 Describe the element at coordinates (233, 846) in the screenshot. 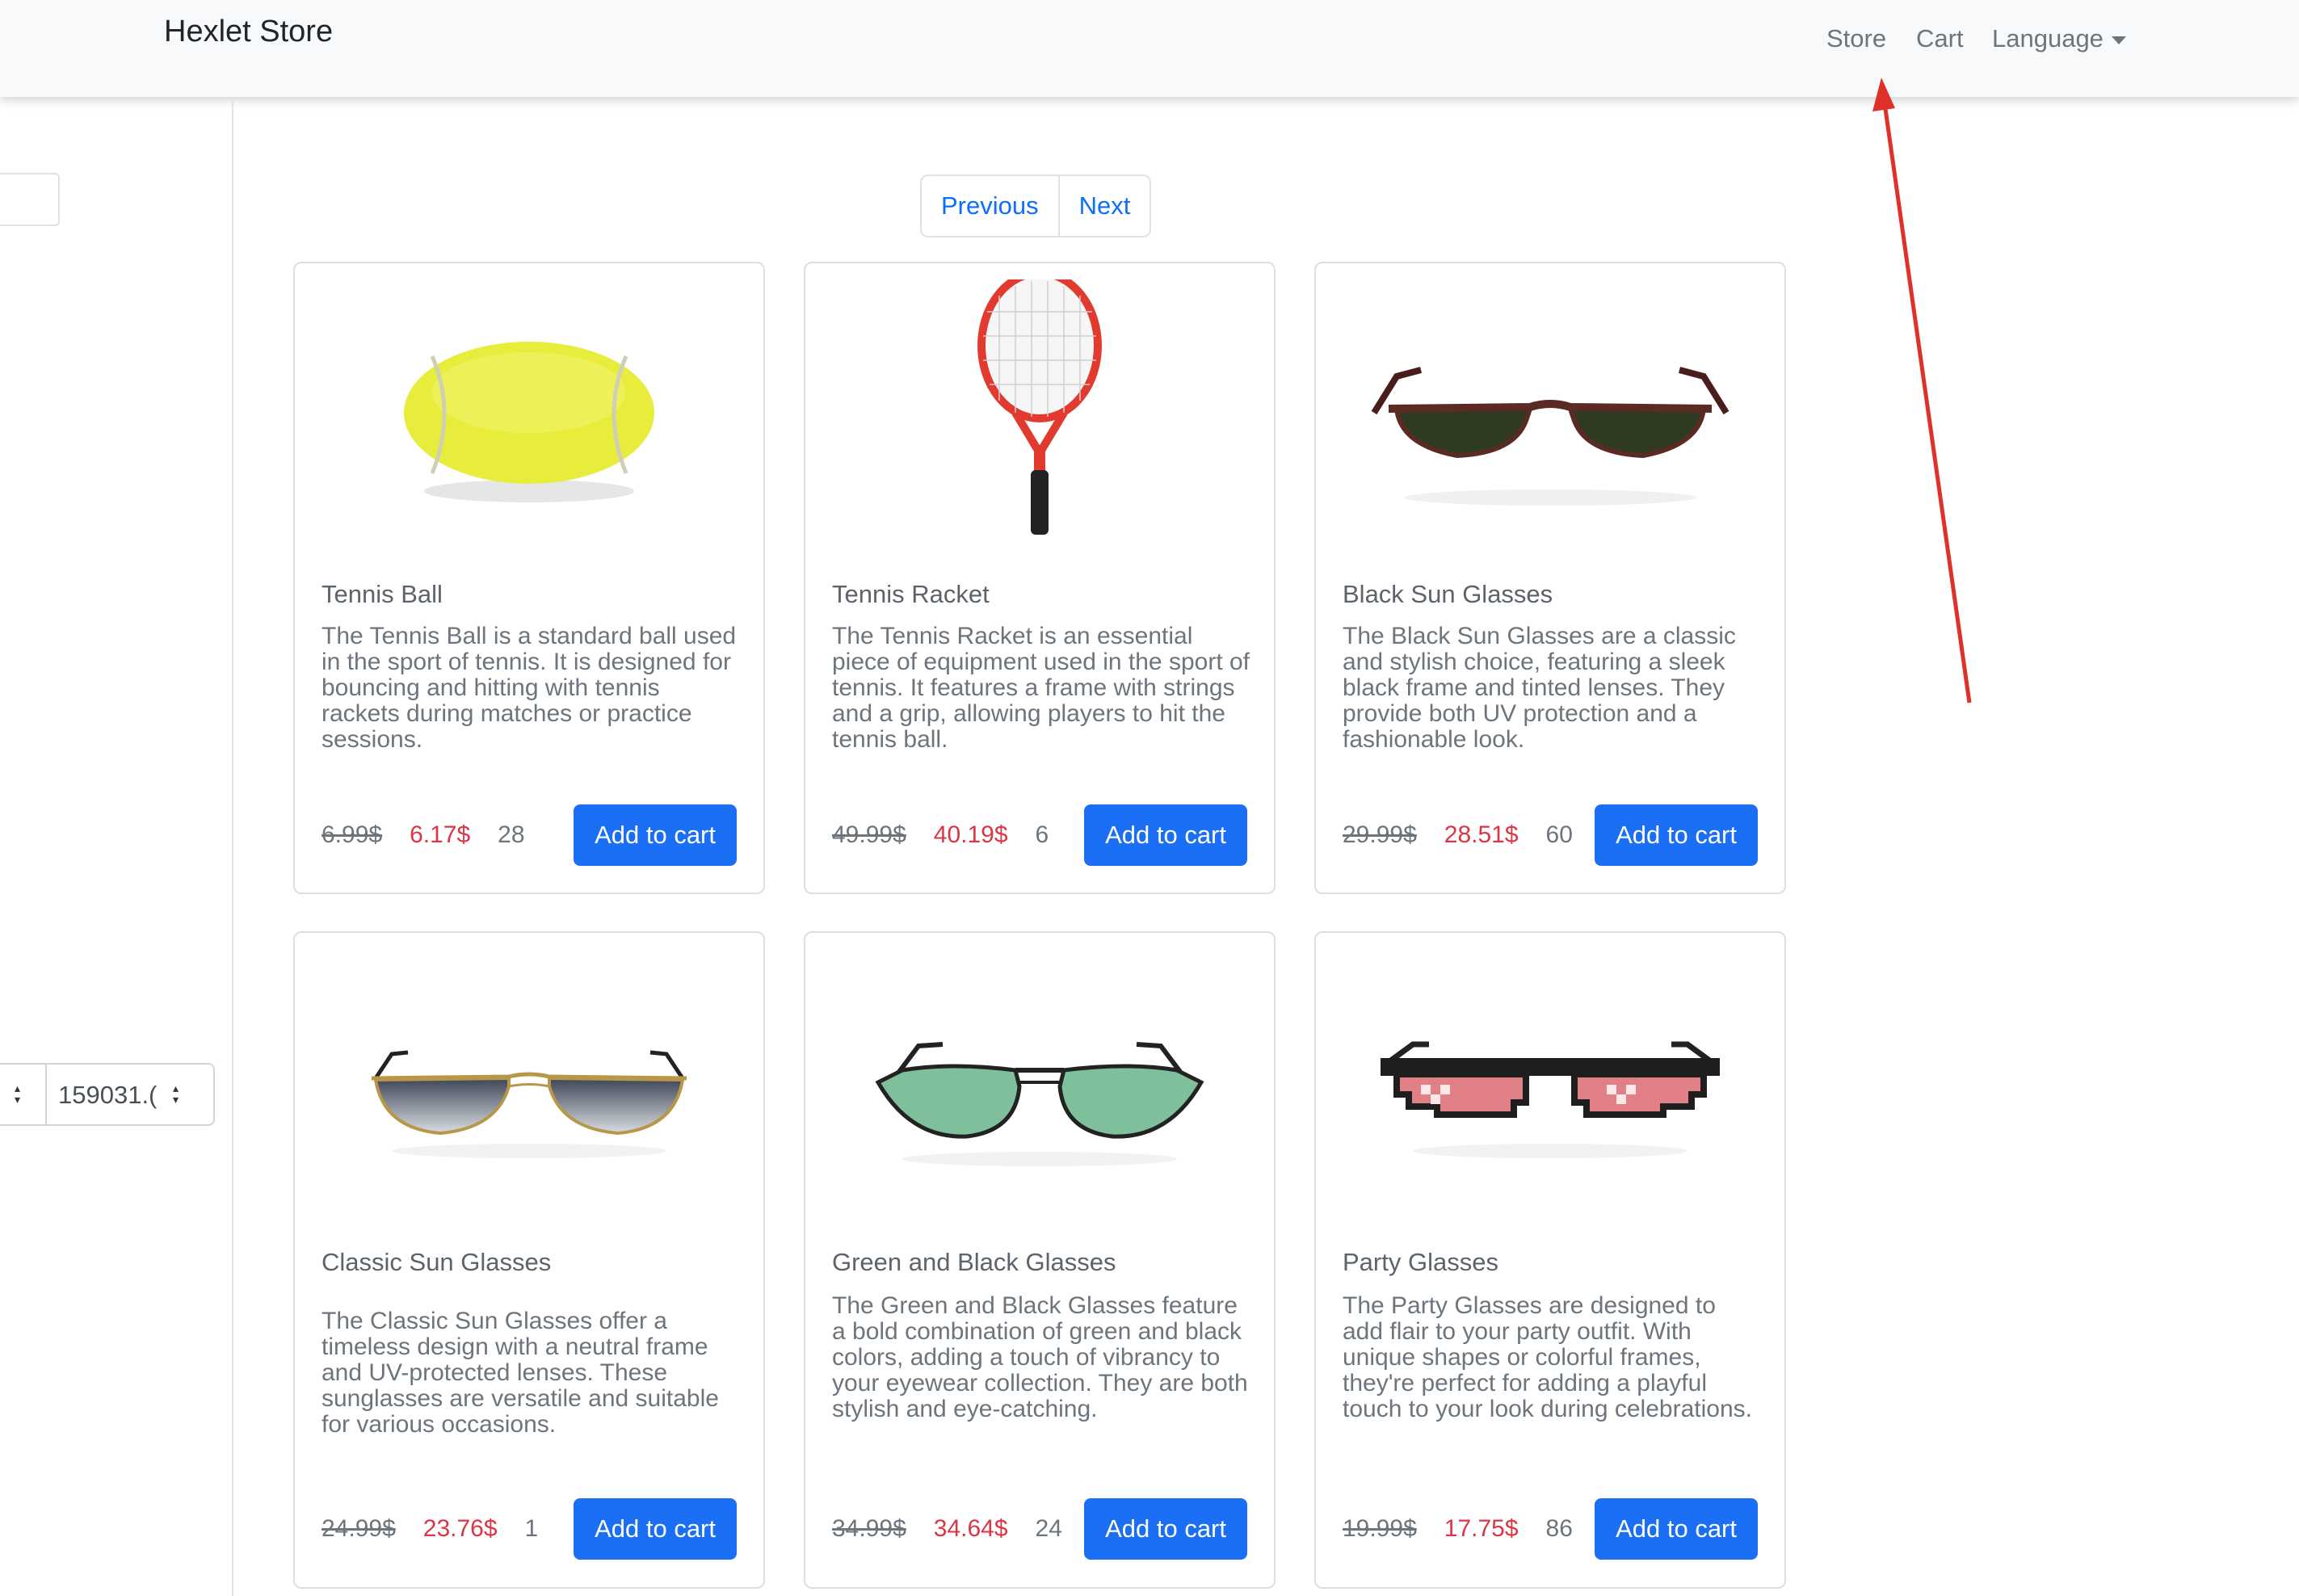

I see `sidebar-divider` at that location.